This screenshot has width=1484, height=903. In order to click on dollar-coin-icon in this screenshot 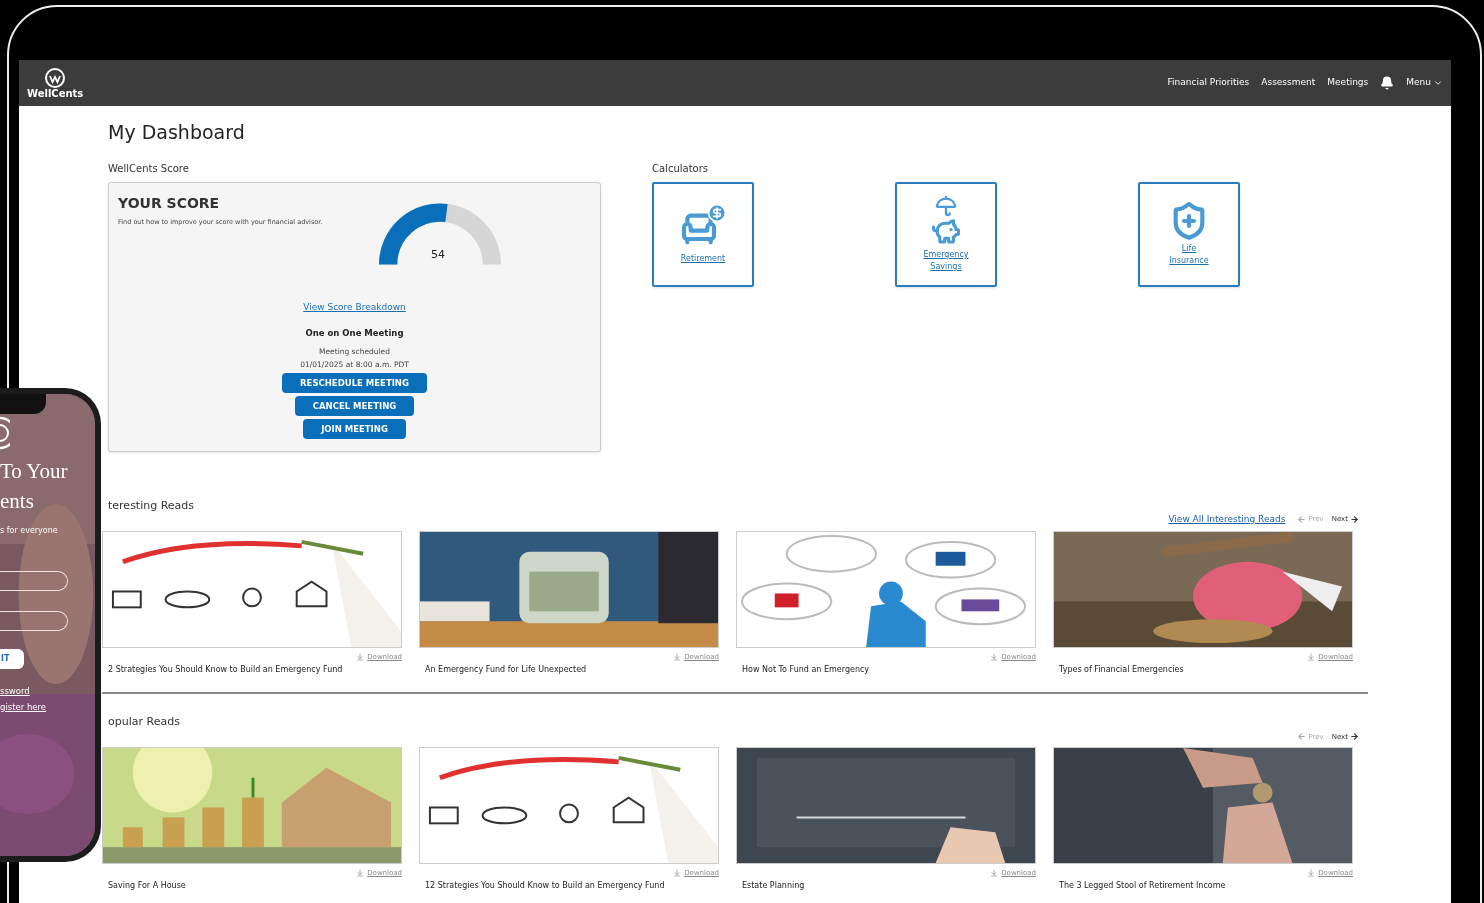, I will do `click(717, 213)`.